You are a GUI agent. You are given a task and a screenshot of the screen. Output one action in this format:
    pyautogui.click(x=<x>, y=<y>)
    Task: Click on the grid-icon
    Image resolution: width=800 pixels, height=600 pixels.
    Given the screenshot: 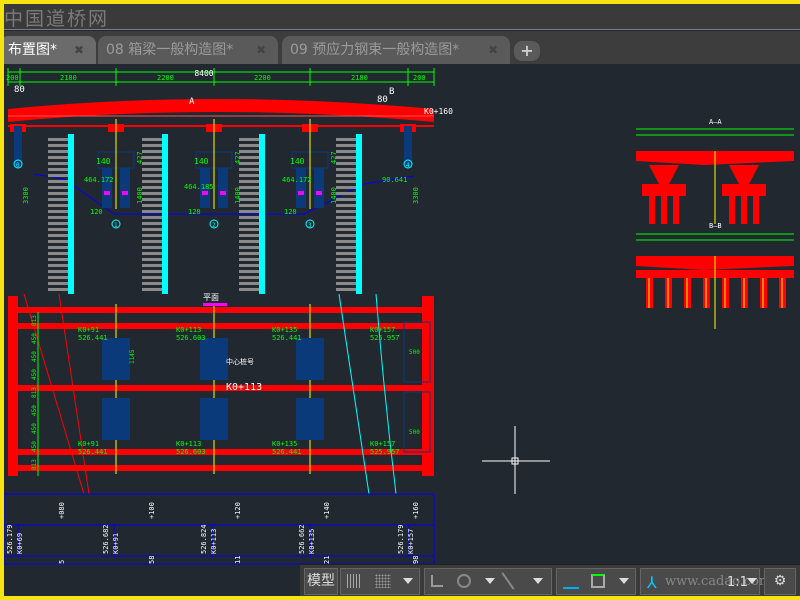 What is the action you would take?
    pyautogui.click(x=354, y=581)
    